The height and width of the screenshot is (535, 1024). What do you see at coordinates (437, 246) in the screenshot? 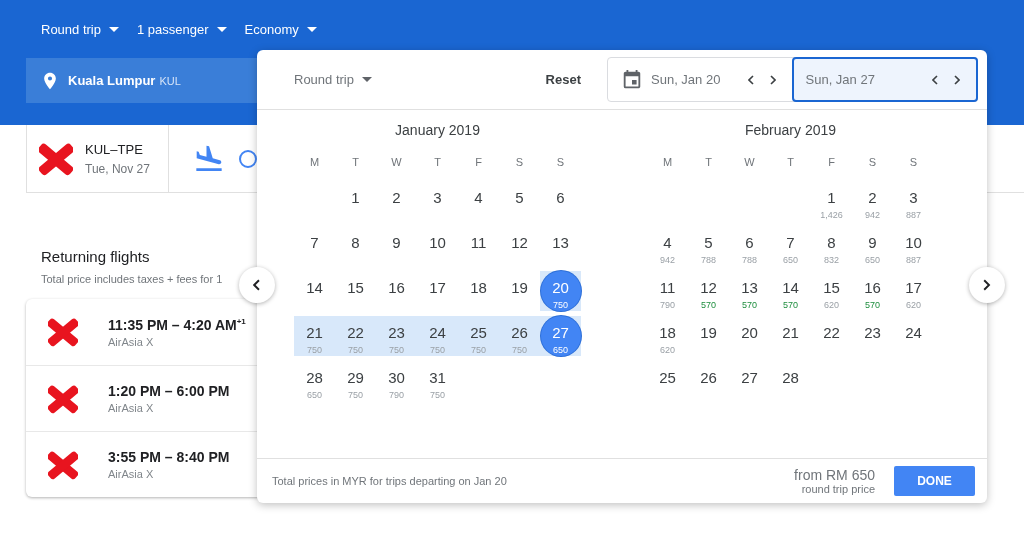
I see `calendar-day: 10` at bounding box center [437, 246].